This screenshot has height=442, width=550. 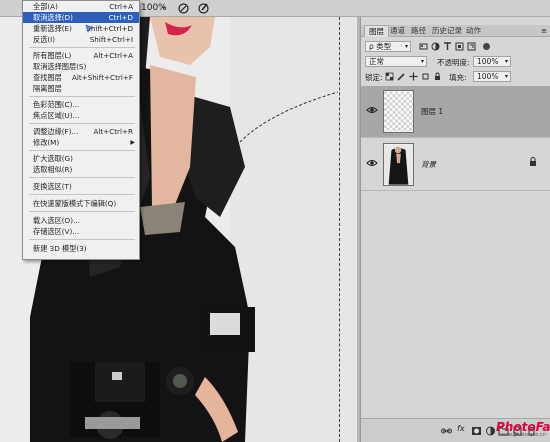 I want to click on layer-name: 图层 1, so click(x=432, y=111).